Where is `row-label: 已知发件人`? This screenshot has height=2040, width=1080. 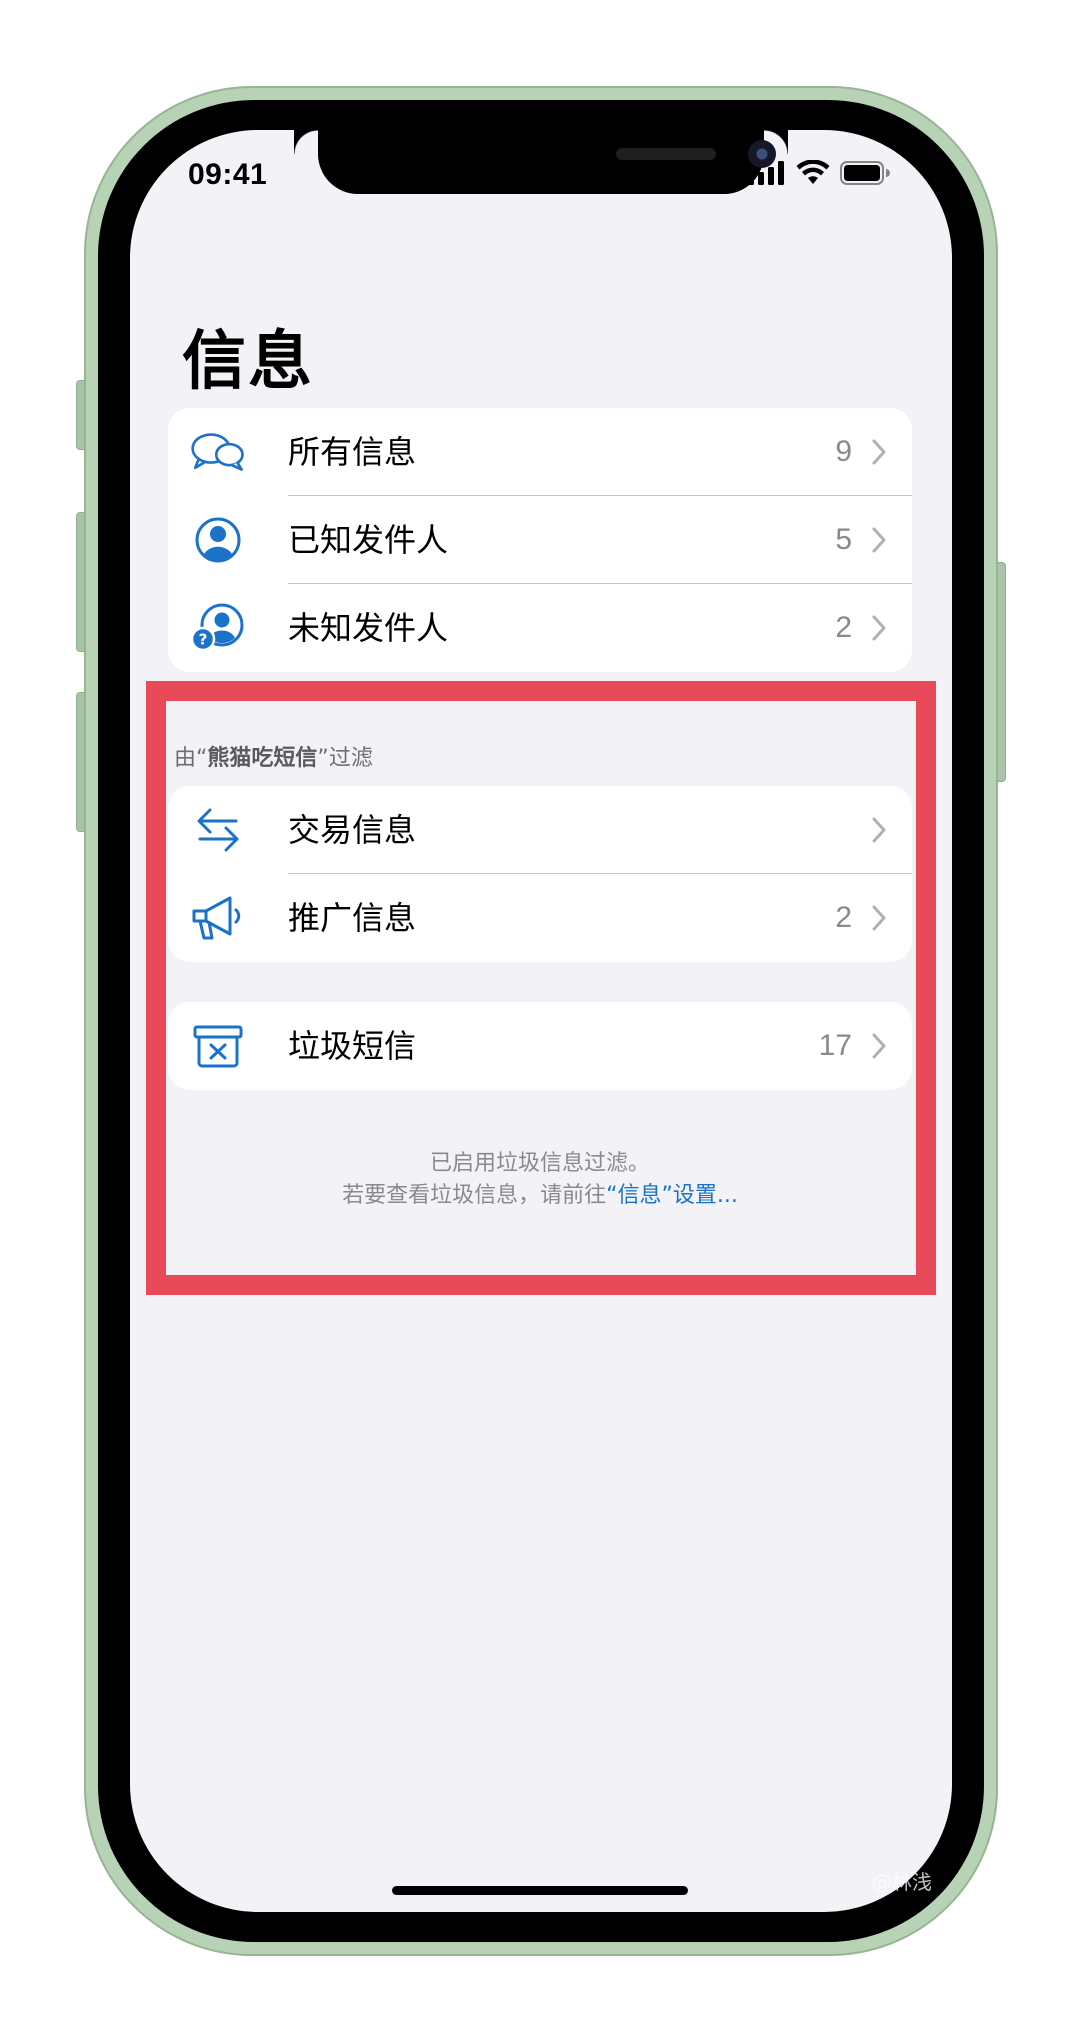 row-label: 已知发件人 is located at coordinates (368, 540).